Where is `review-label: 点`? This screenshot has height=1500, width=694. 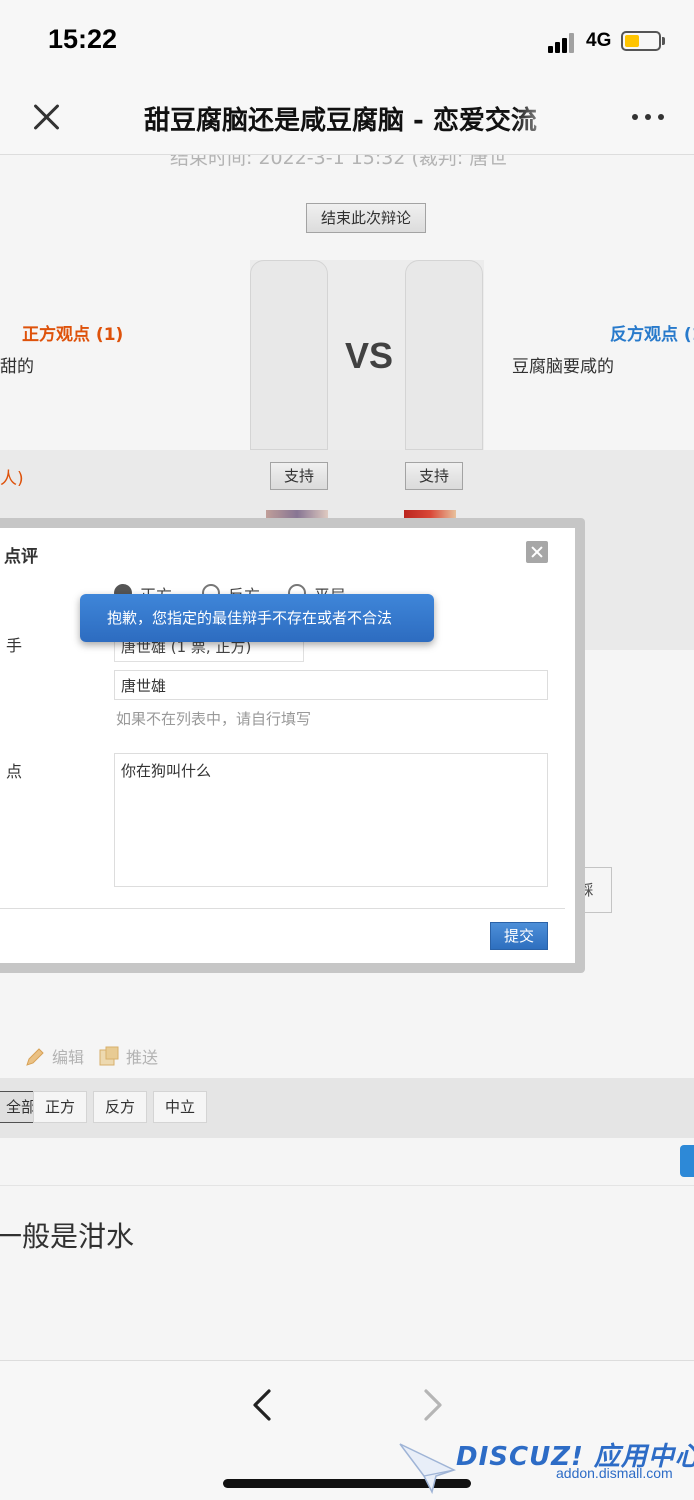
review-label: 点 is located at coordinates (14, 771).